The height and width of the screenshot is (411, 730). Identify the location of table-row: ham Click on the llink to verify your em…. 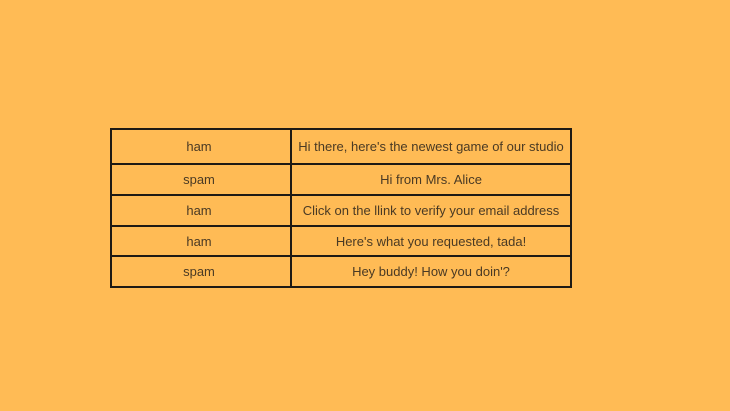
(341, 210).